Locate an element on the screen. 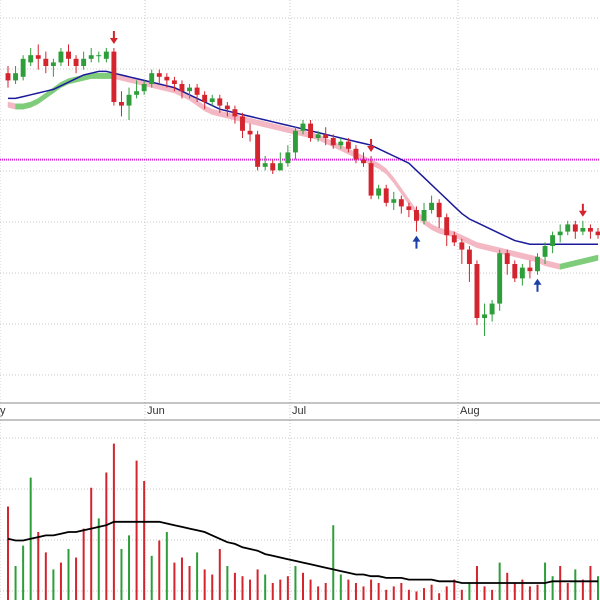  x-axis-labels: y Jun Jul Aug is located at coordinates (240, 411).